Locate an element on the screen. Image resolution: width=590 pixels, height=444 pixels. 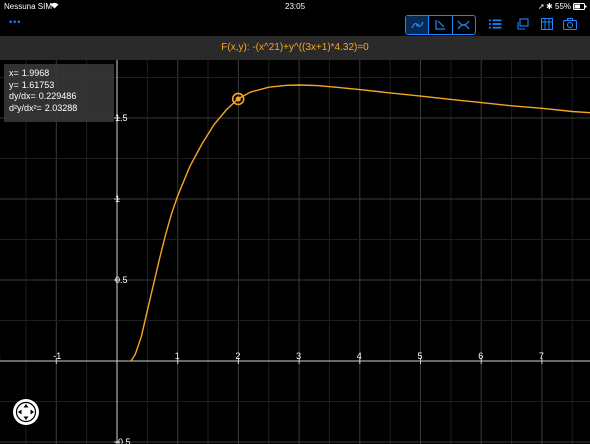
trace-curve-button is located at coordinates (418, 25).